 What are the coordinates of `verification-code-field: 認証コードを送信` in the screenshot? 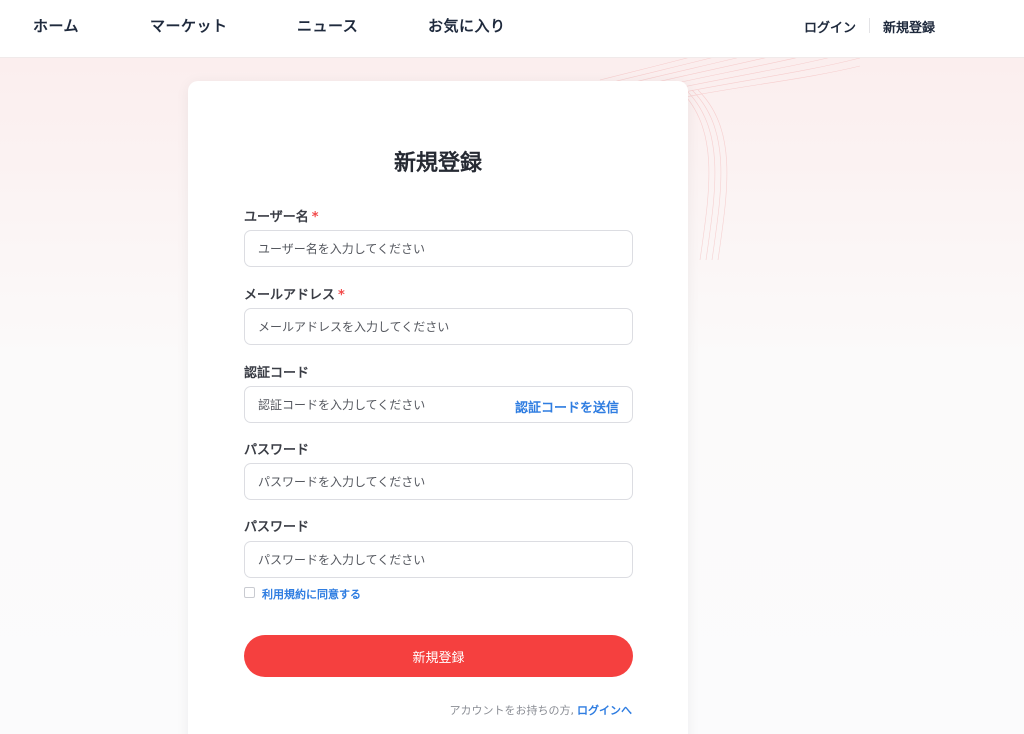 It's located at (438, 404).